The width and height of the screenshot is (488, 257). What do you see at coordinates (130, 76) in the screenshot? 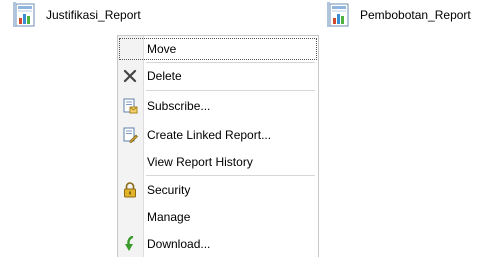
I see `delete-icon` at bounding box center [130, 76].